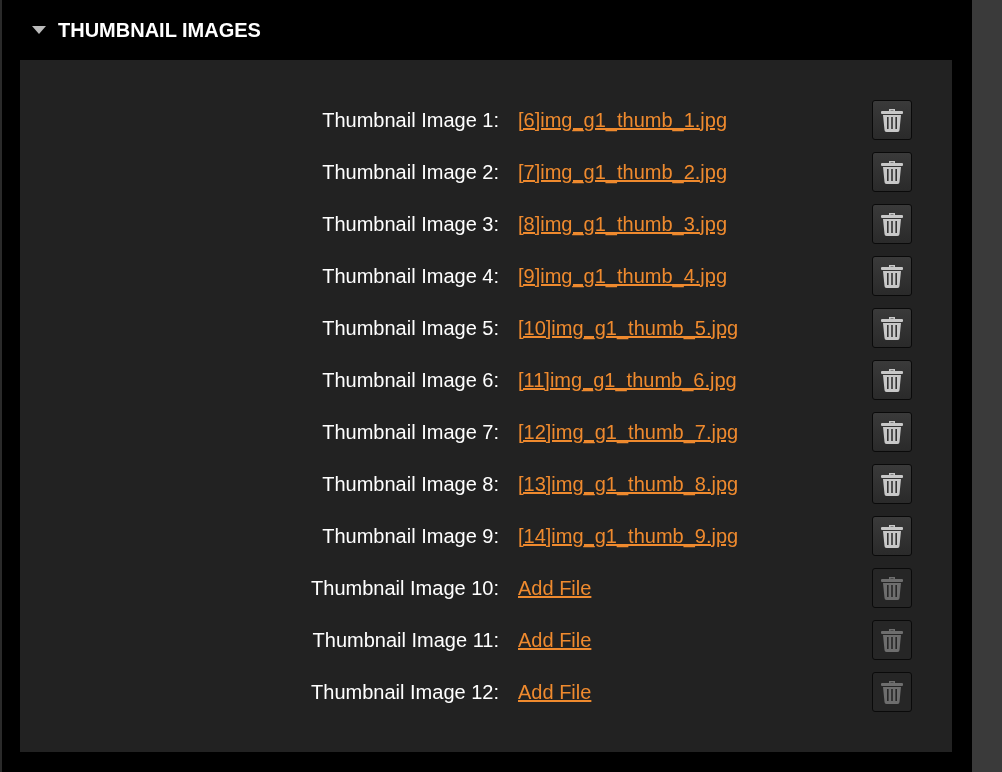 This screenshot has height=772, width=1002. Describe the element at coordinates (410, 432) in the screenshot. I see `field-label: Thumbnail Image 7:` at that location.